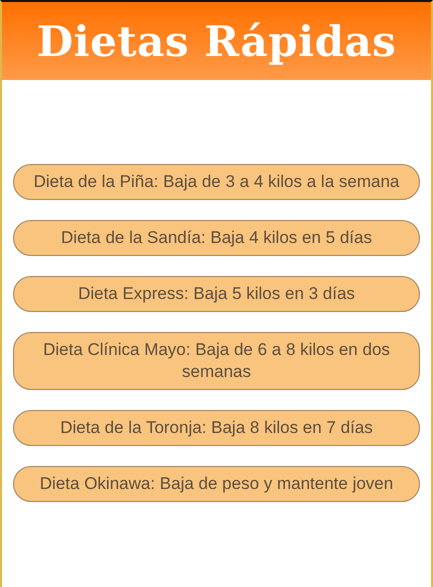 This screenshot has width=433, height=587. Describe the element at coordinates (216, 238) in the screenshot. I see `diet-button: Dieta de la Sandía: Baja 4 kilos en 5 días` at that location.